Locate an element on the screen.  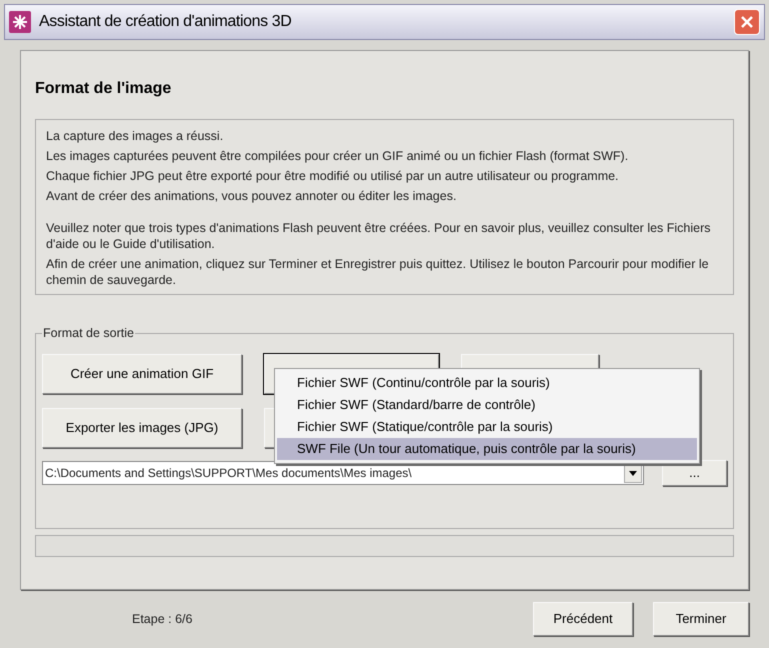
menu-item: Fichier SWF (Continu/contrôle par la souris) is located at coordinates (487, 383).